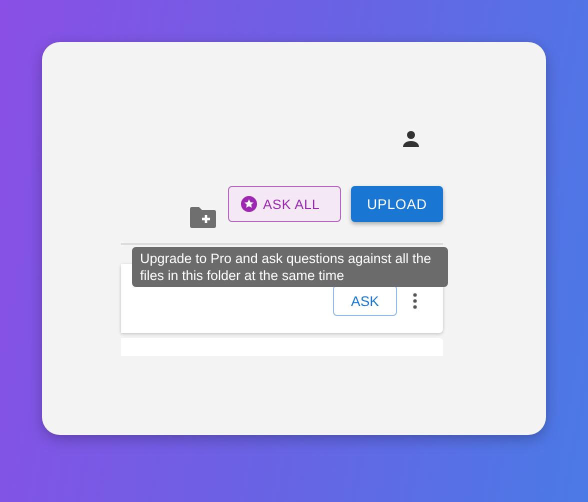  What do you see at coordinates (284, 204) in the screenshot?
I see `ask-all-button: ASK ALL` at bounding box center [284, 204].